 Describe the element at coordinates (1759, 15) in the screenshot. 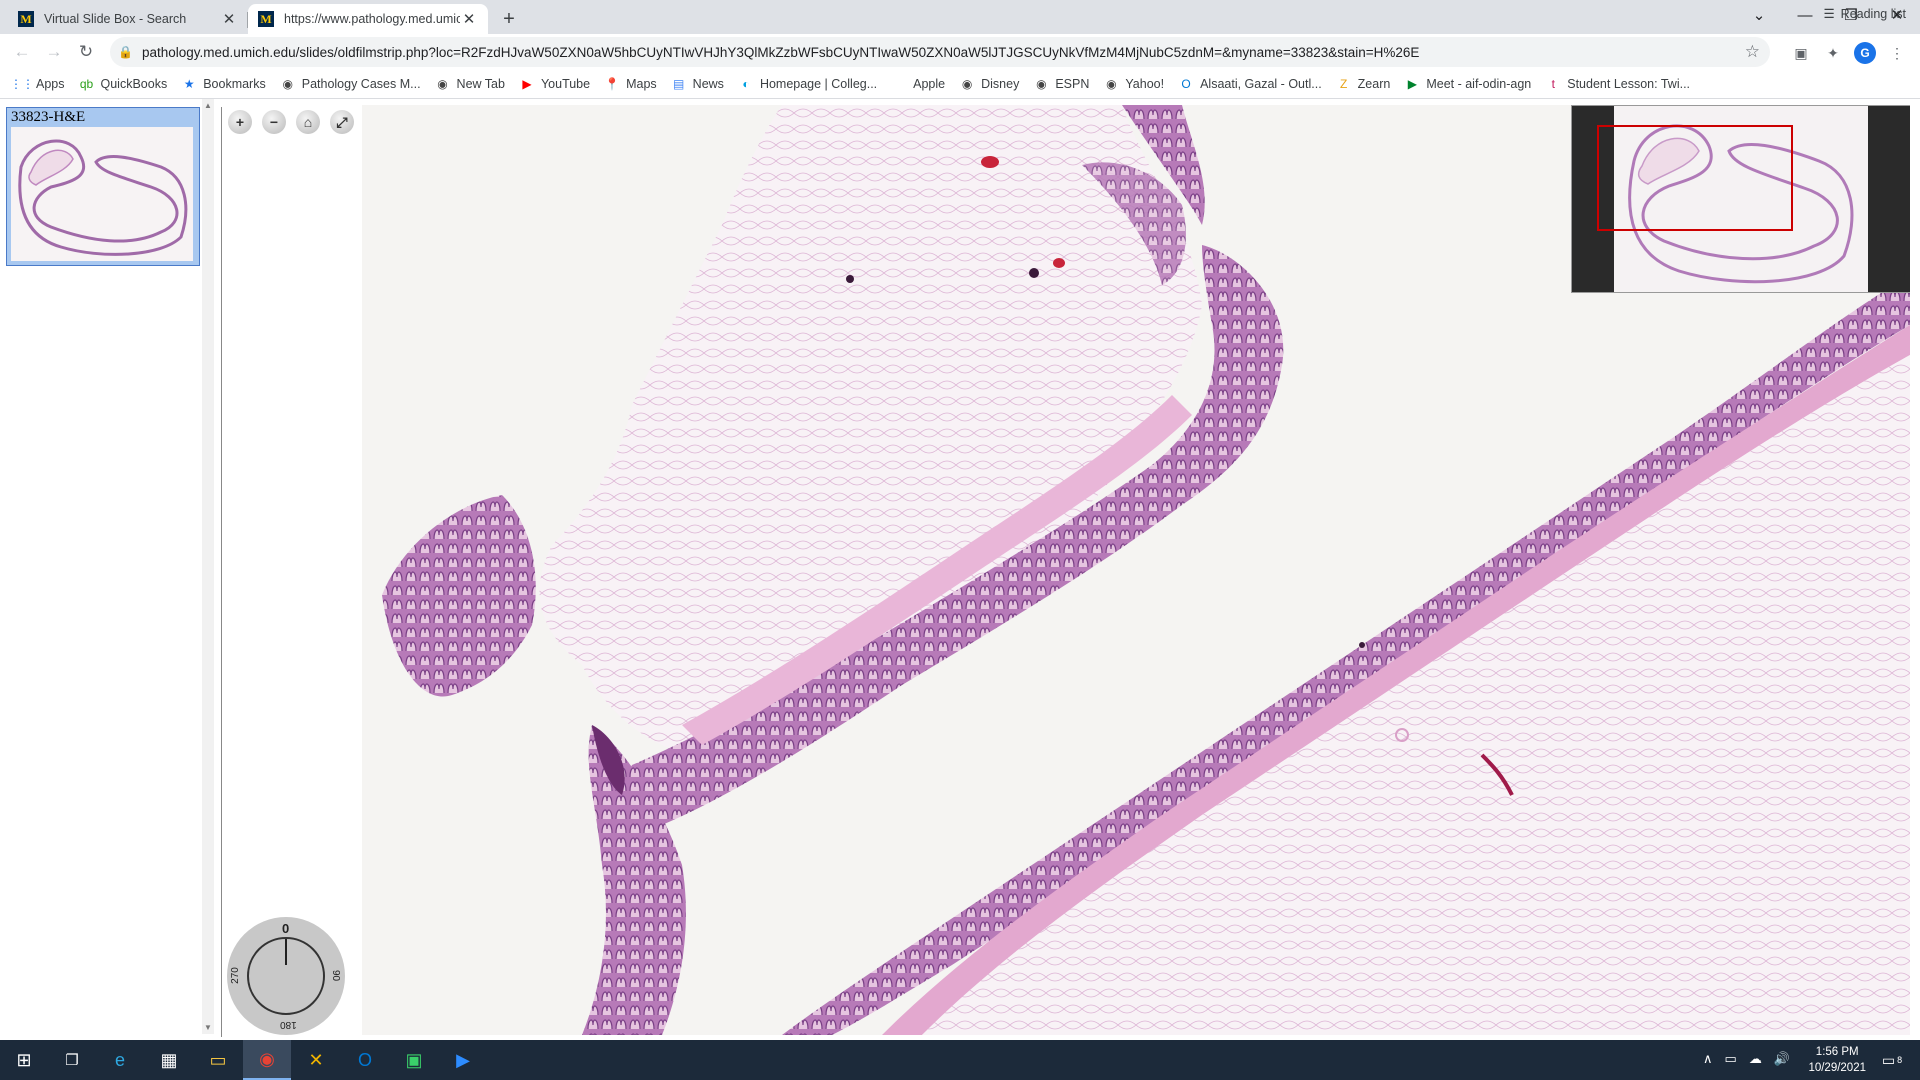

I see `tab-search-dropdown-icon: ⌄` at that location.